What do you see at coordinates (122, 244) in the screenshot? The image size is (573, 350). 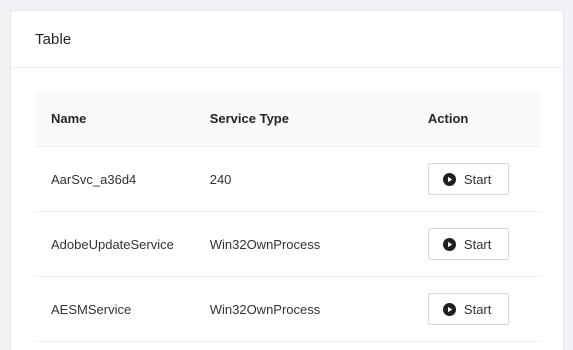 I see `cell-name: AdobeUpdateService` at bounding box center [122, 244].